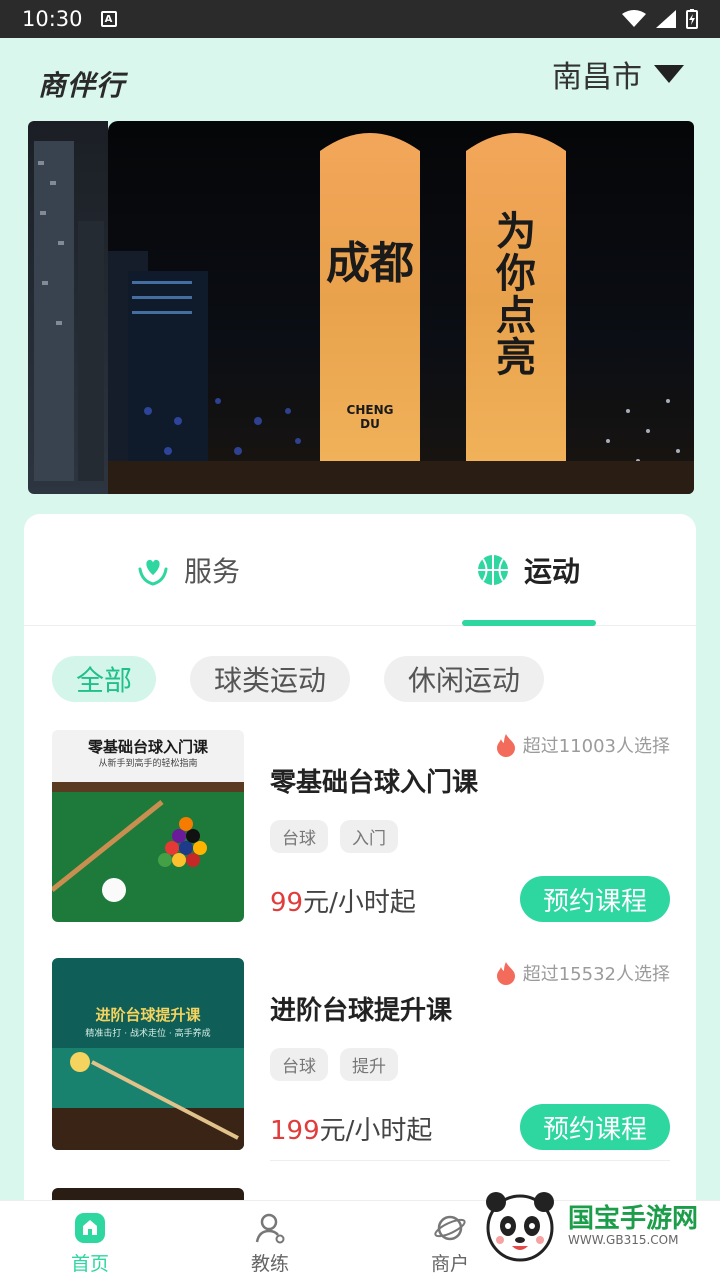 The height and width of the screenshot is (1280, 720). I want to click on city-label: 南昌市, so click(597, 77).